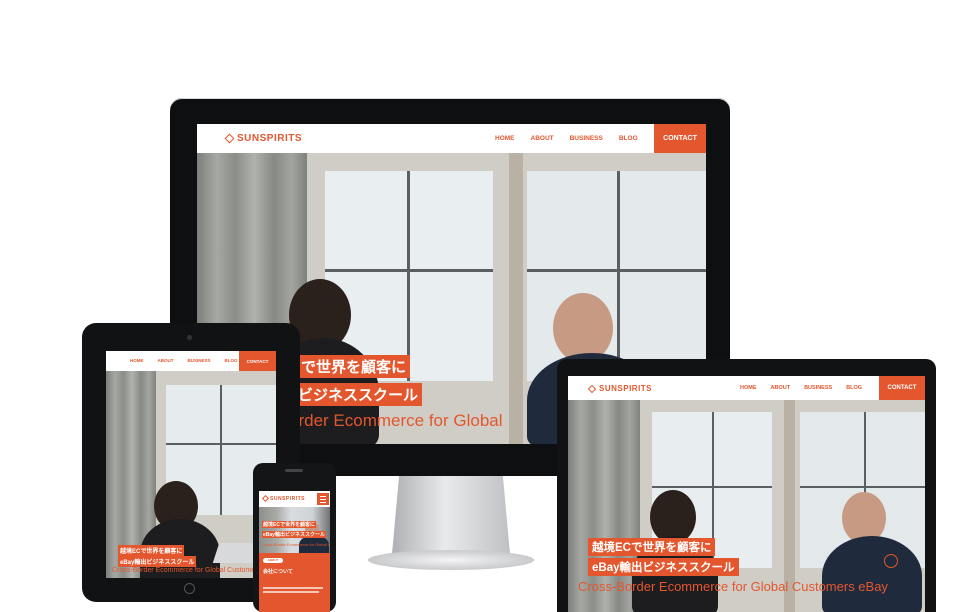 Image resolution: width=976 pixels, height=612 pixels. What do you see at coordinates (294, 582) in the screenshot?
I see `phone-about-section: ABOUT 会社について` at bounding box center [294, 582].